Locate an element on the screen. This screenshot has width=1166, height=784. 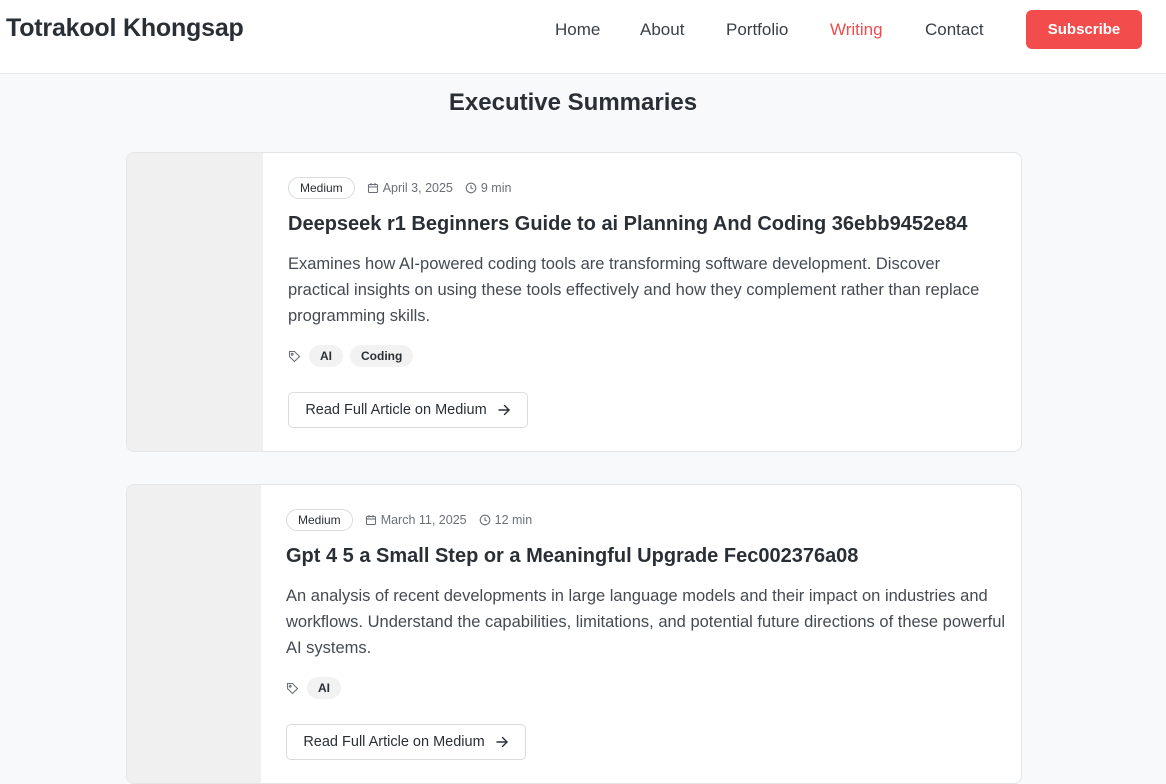
article-read-time: 12 min is located at coordinates (506, 520).